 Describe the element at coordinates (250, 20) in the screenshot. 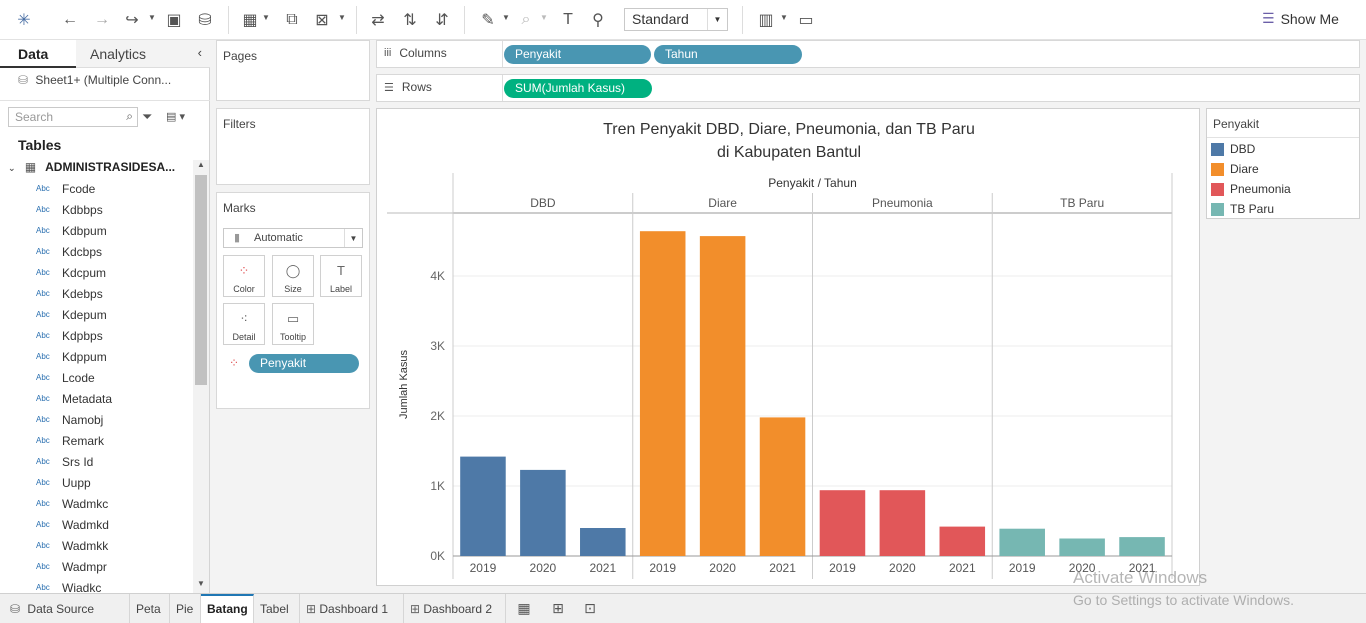

I see `new-worksheet-icon: ▦` at that location.